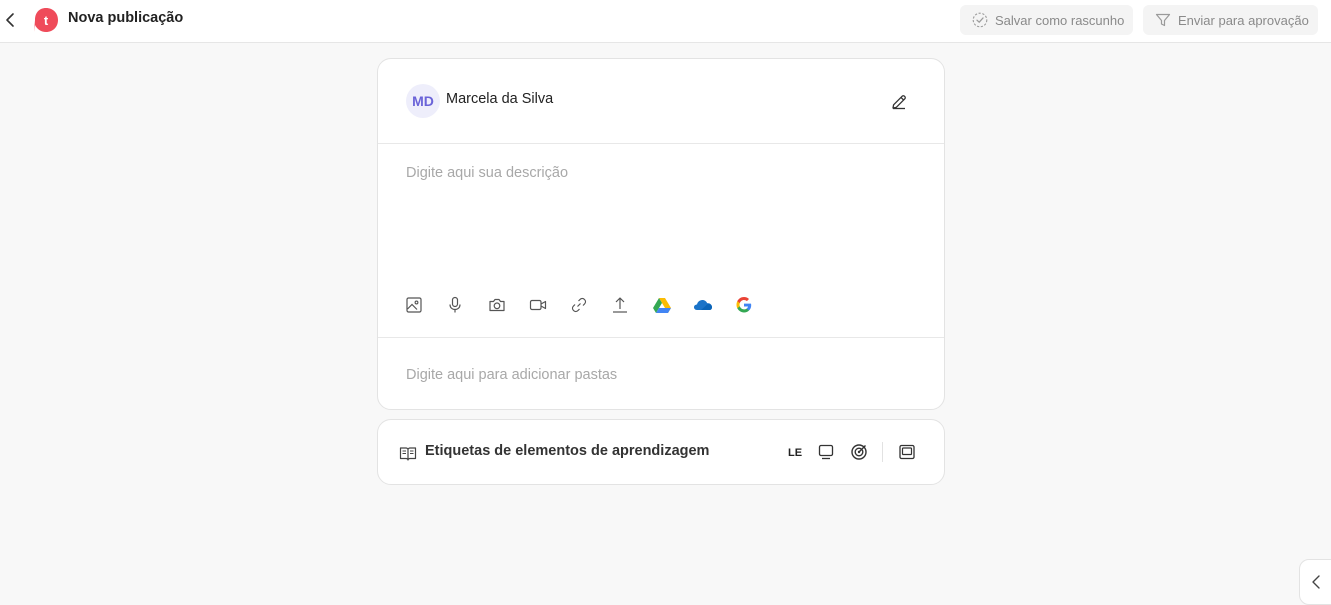 The width and height of the screenshot is (1331, 605). I want to click on edit-author-button, so click(899, 102).